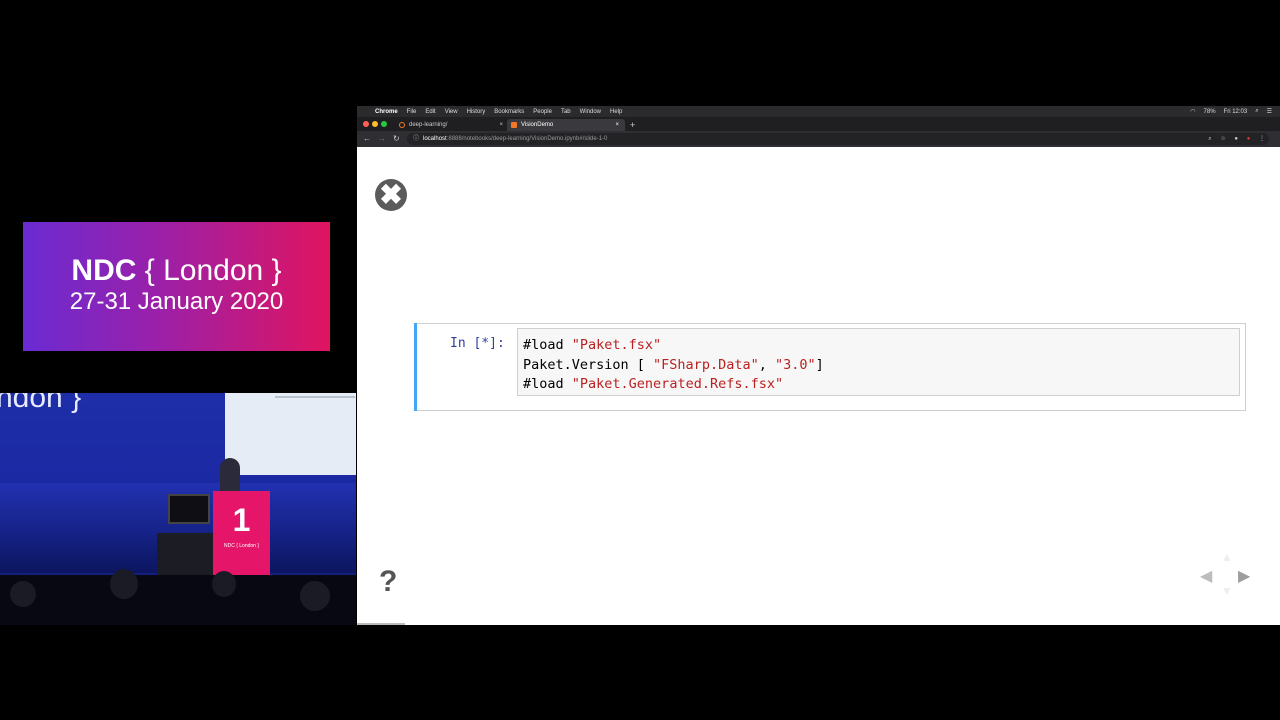 The width and height of the screenshot is (1280, 720). I want to click on code-line: #load "Paket.Generated.Refs.fsx", so click(881, 385).